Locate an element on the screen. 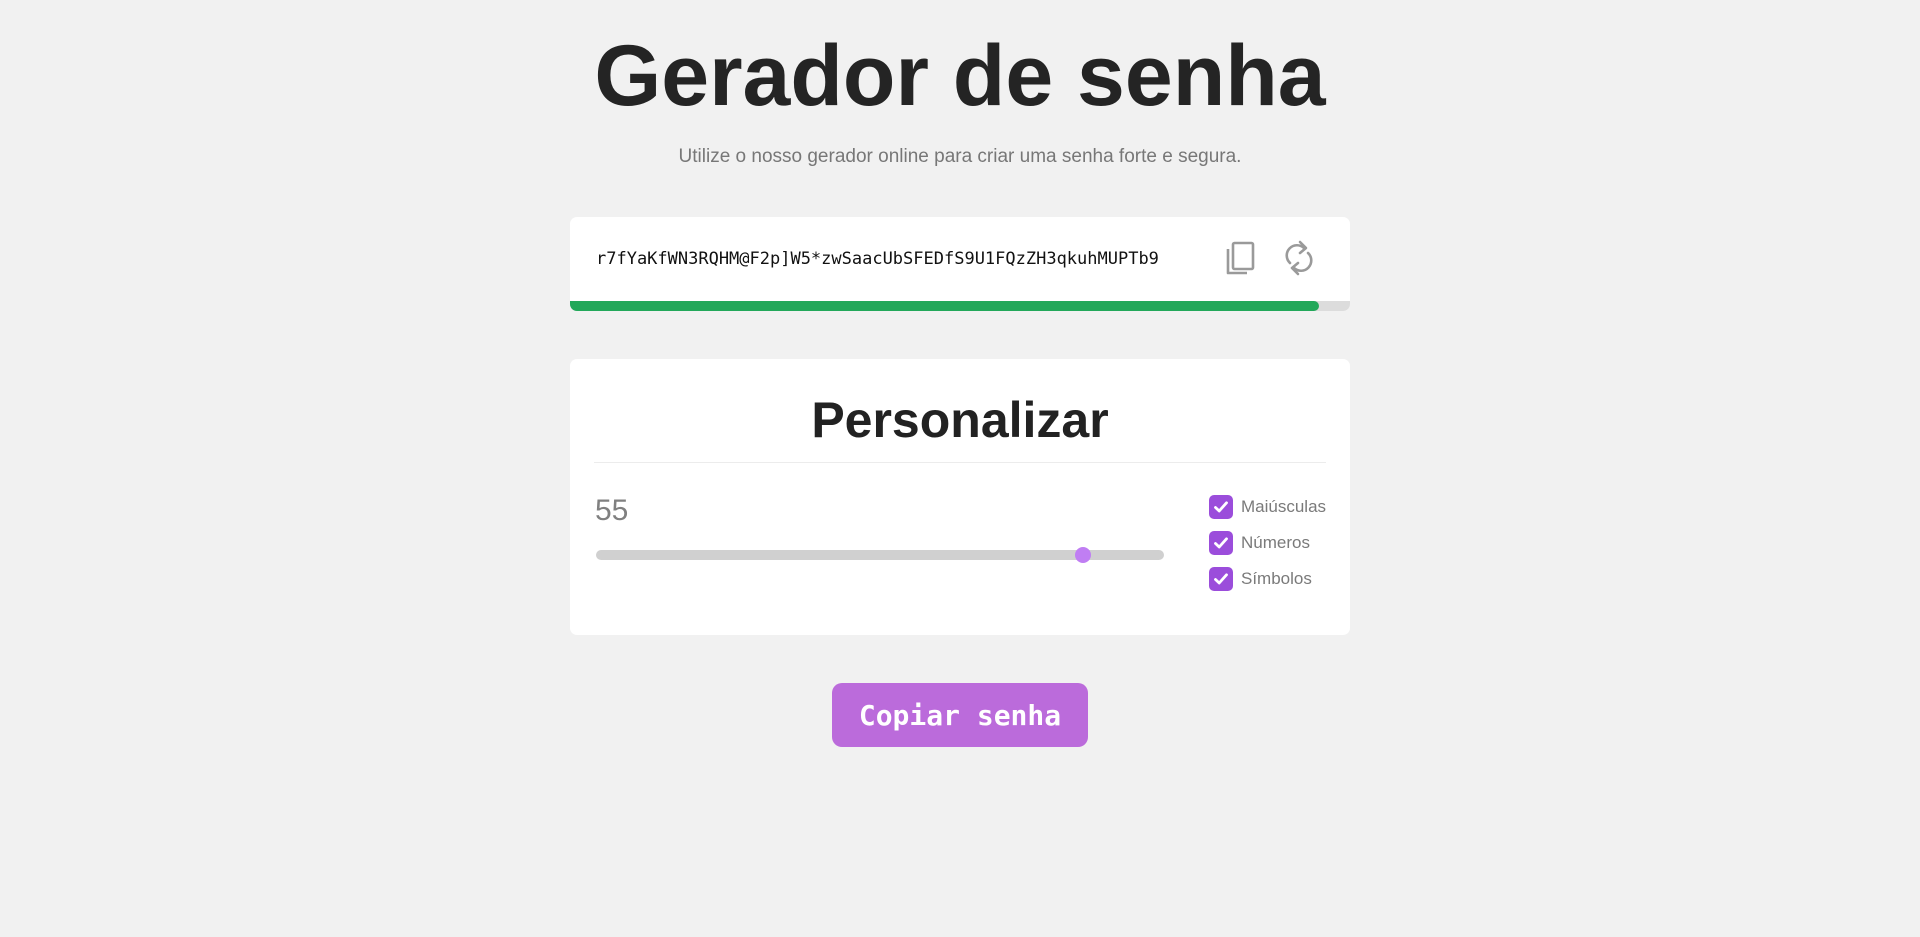  character-options: Maiúsculas Números Símbolos is located at coordinates (1267, 548).